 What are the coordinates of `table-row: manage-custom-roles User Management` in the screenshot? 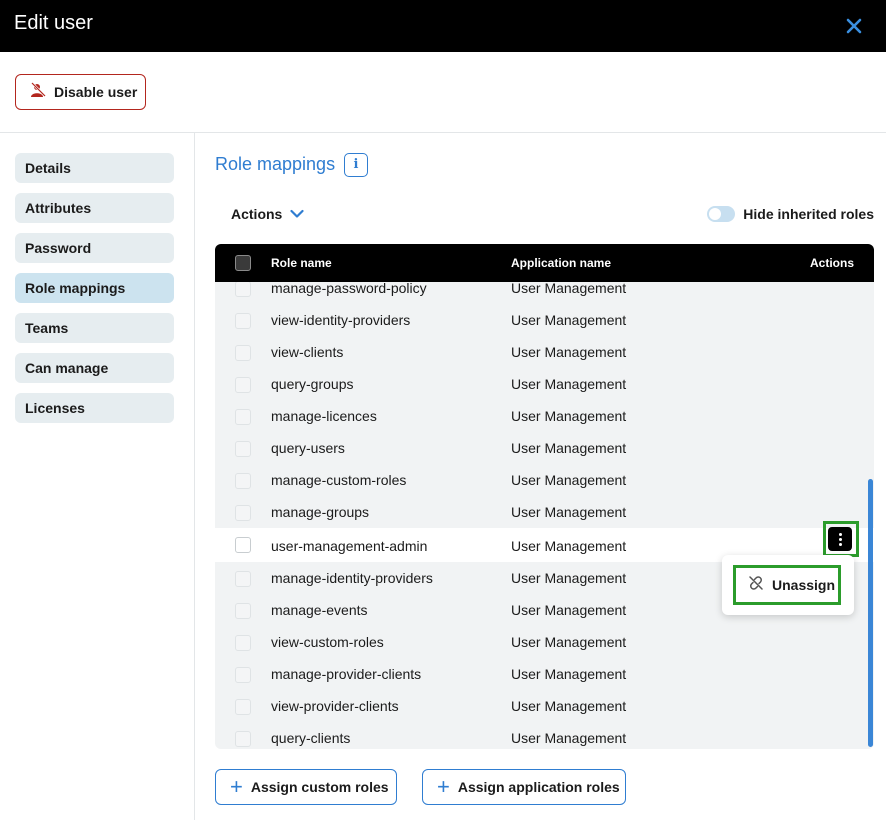 It's located at (544, 480).